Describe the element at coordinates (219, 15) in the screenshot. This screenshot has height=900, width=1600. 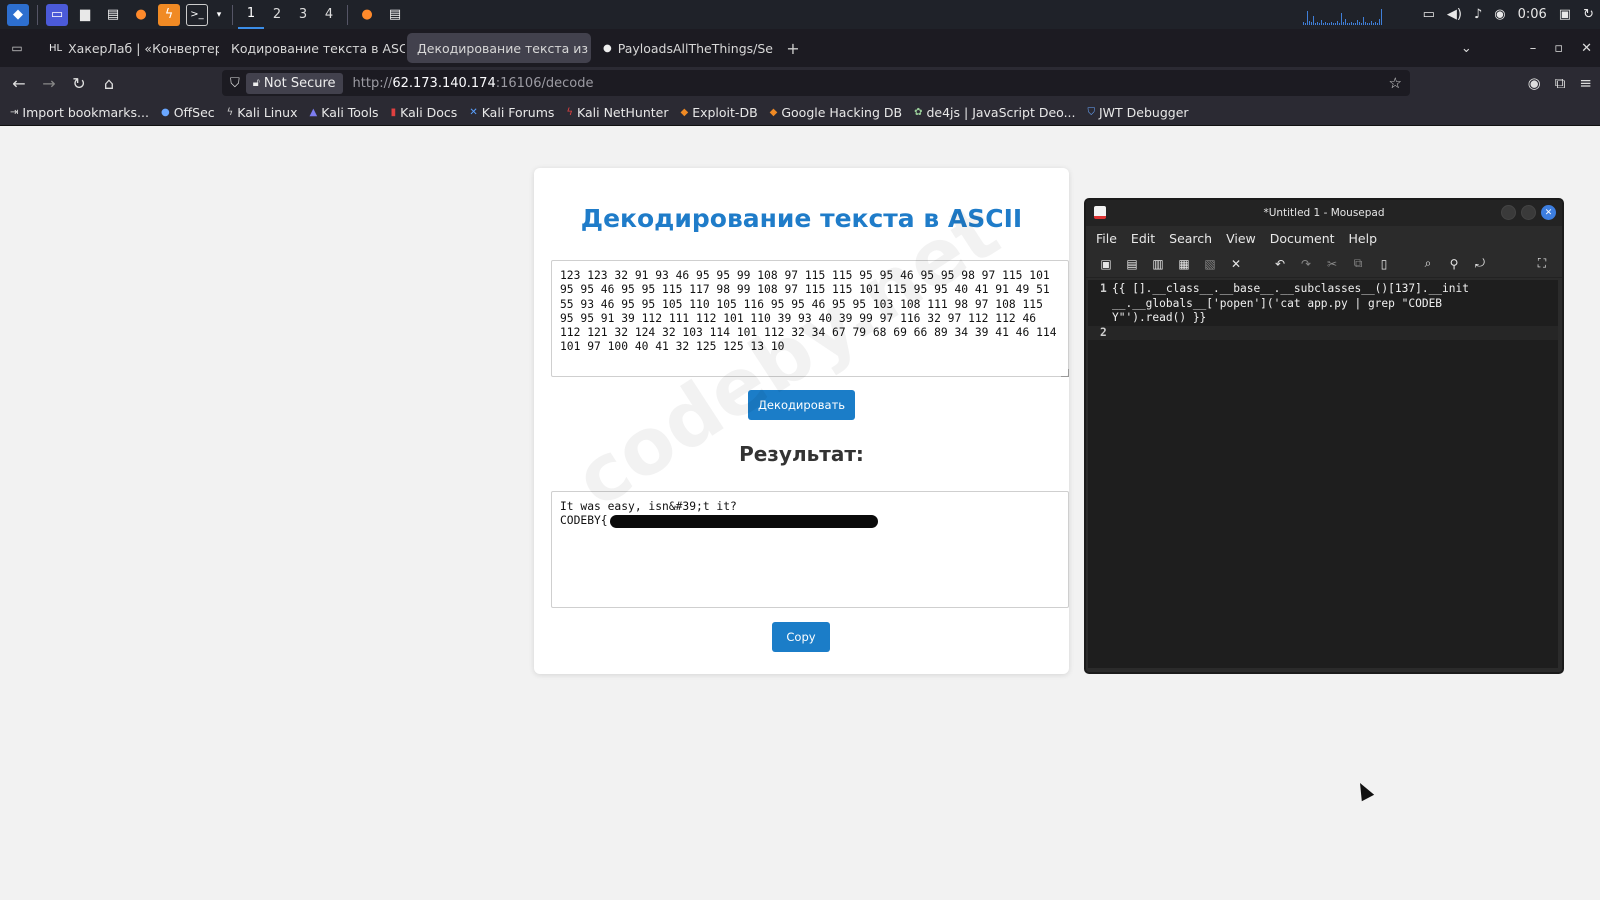
I see `chevron-down-icon: ▾` at that location.